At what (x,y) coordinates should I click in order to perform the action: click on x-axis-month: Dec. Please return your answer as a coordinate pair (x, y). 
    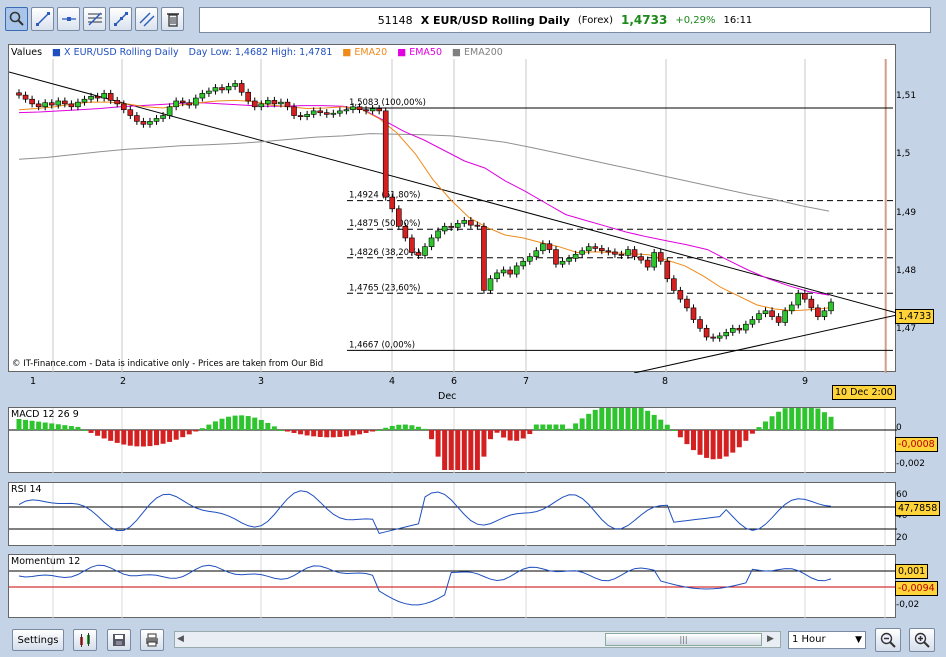
    Looking at the image, I should click on (447, 396).